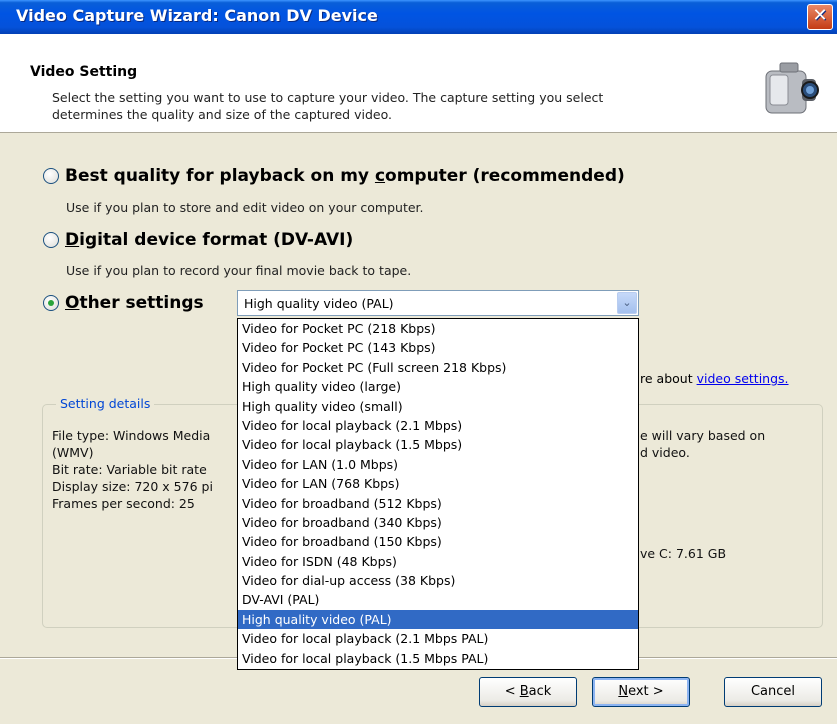 The width and height of the screenshot is (837, 724). I want to click on dropdown-option: Video for local playback (2.1 Mbps PAL), so click(438, 638).